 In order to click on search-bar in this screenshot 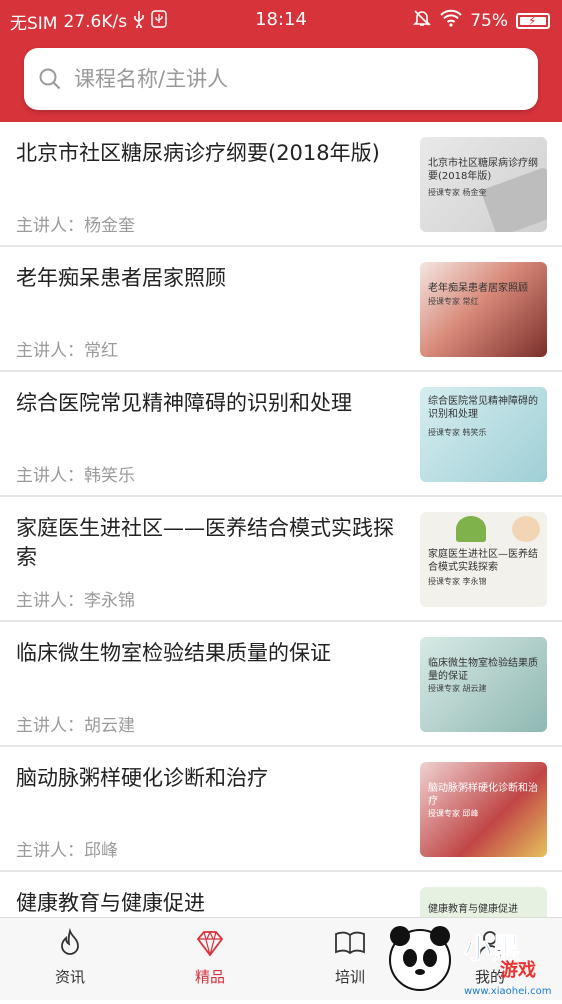, I will do `click(281, 79)`.